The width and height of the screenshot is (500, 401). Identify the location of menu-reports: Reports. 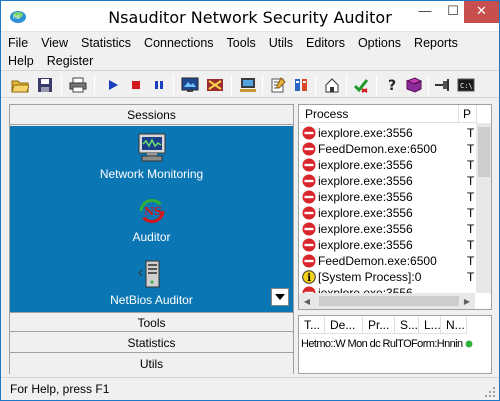
(435, 43).